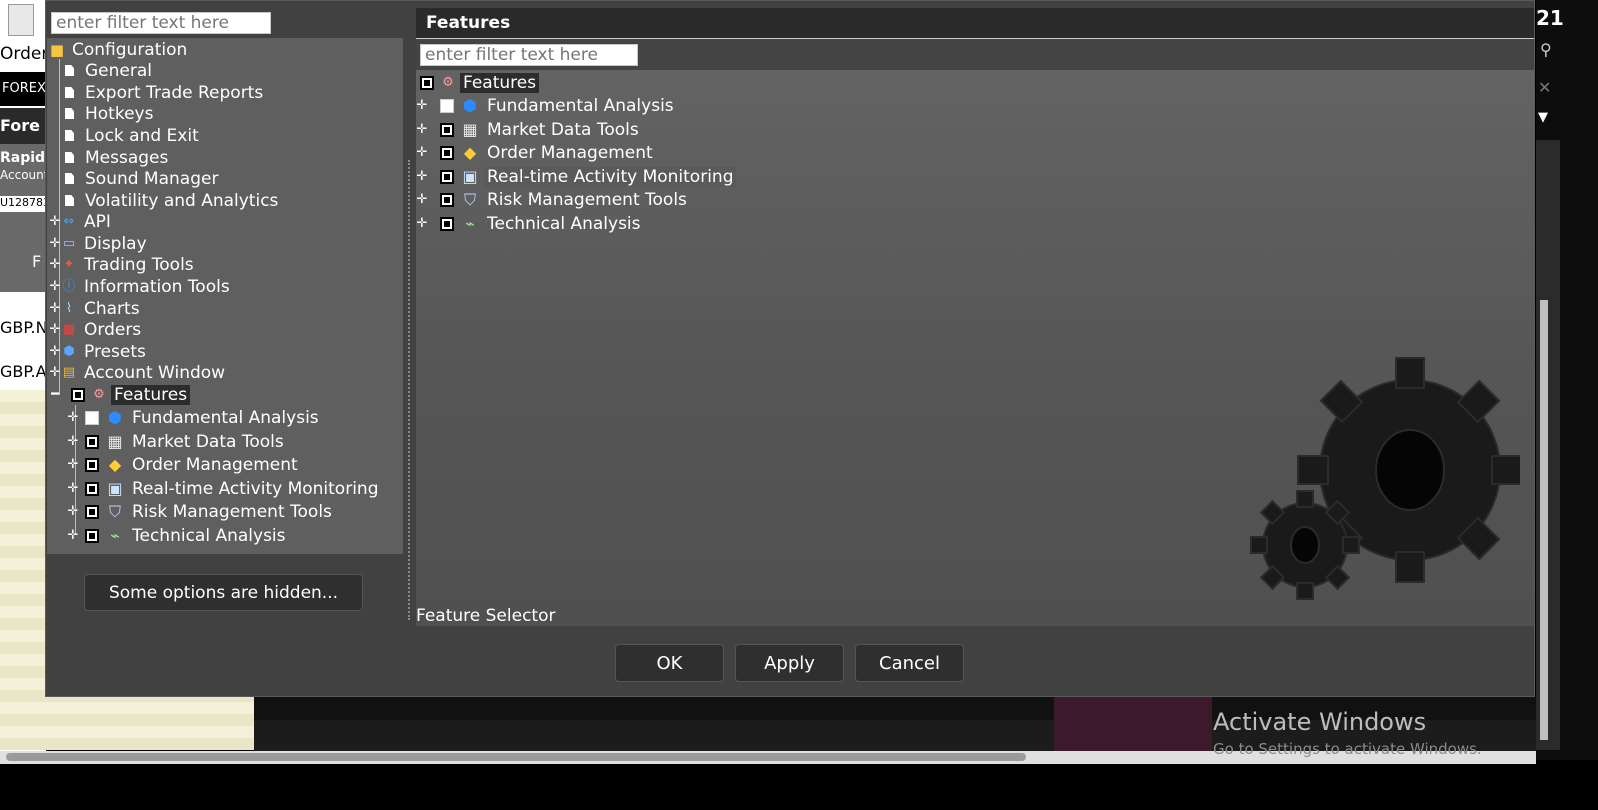  I want to click on monitoring-icon: ▣, so click(115, 488).